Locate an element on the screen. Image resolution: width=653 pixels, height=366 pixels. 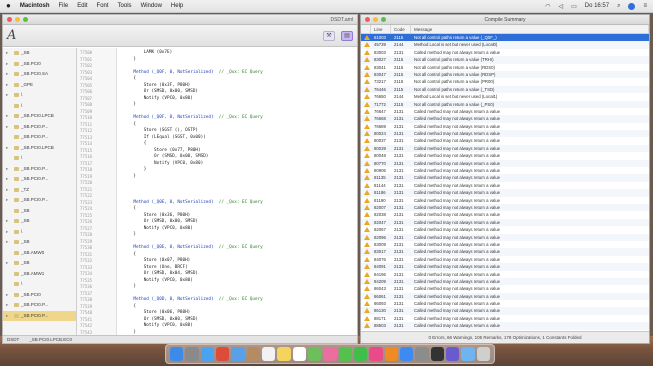
col-header-line: Line is located at coordinates (381, 29).